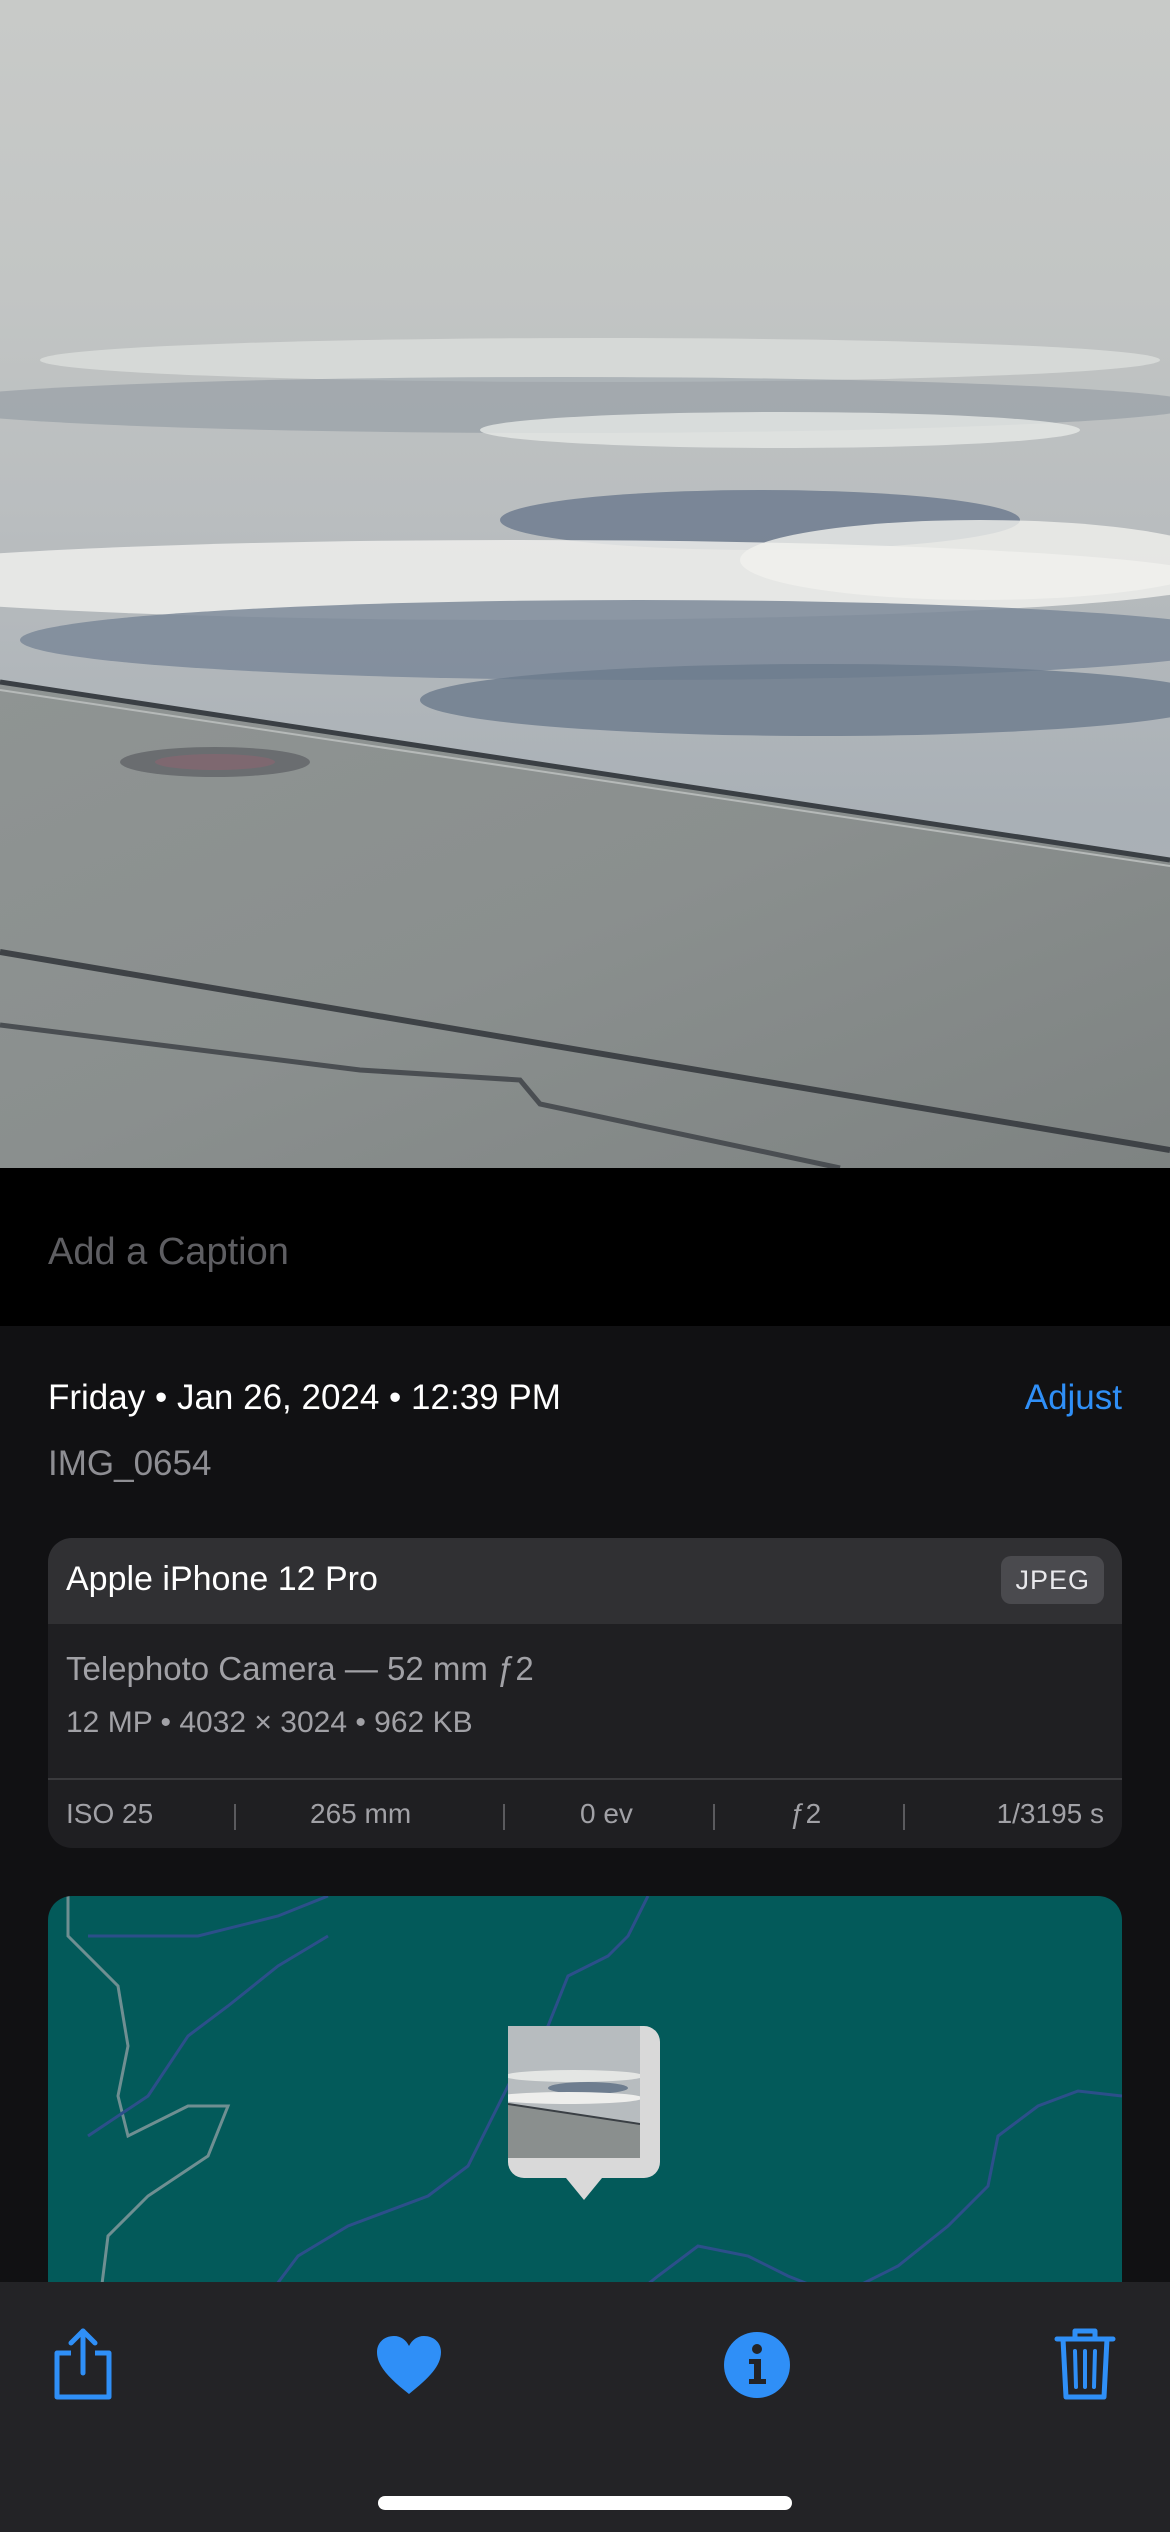  What do you see at coordinates (110, 1813) in the screenshot?
I see `iso-value: ISO 25` at bounding box center [110, 1813].